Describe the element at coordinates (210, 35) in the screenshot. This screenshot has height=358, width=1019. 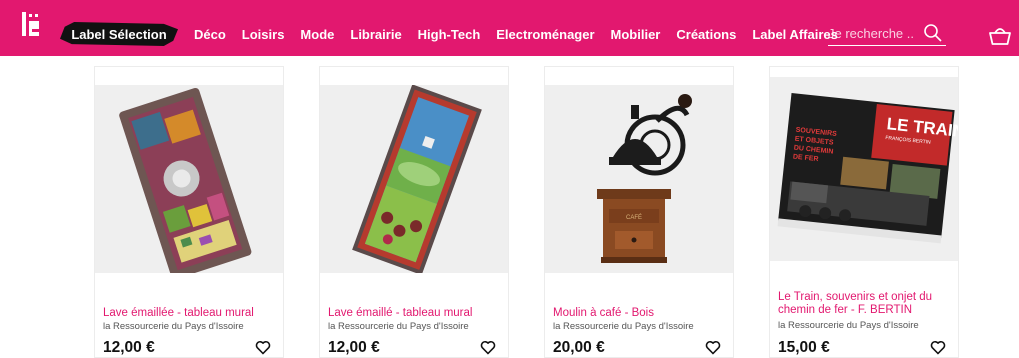
I see `nav-item-deco: Déco` at that location.